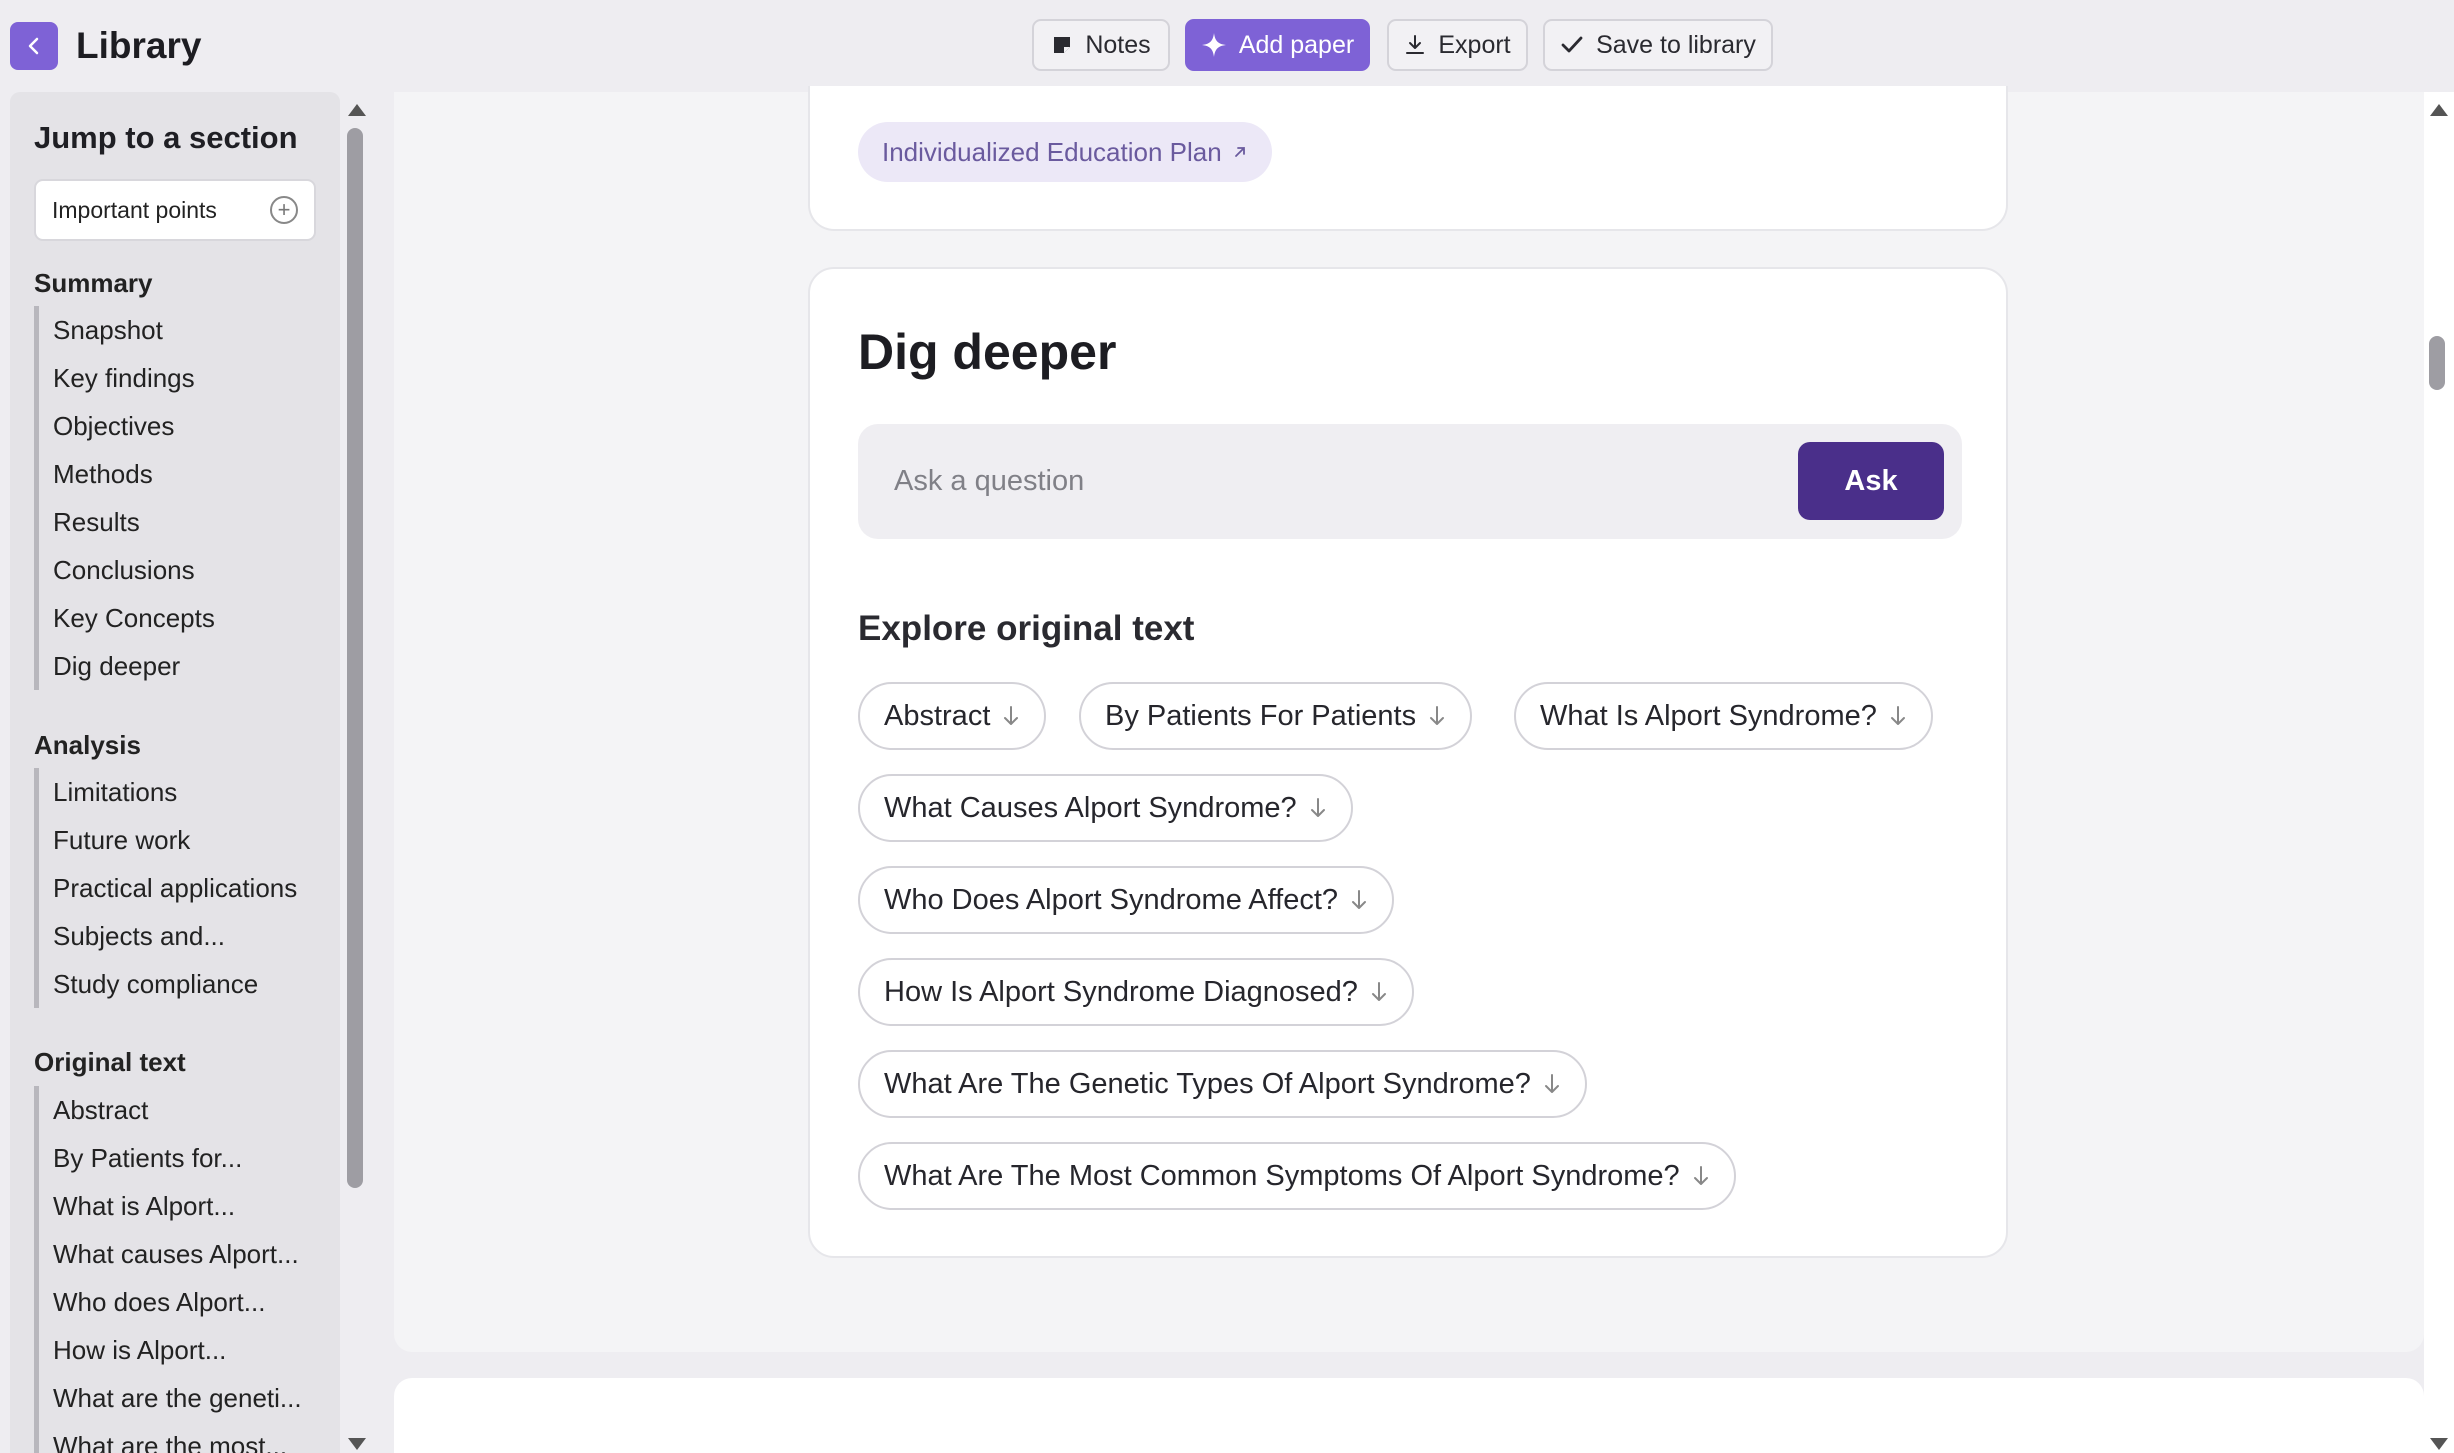 This screenshot has width=2454, height=1453. I want to click on back-button, so click(34, 46).